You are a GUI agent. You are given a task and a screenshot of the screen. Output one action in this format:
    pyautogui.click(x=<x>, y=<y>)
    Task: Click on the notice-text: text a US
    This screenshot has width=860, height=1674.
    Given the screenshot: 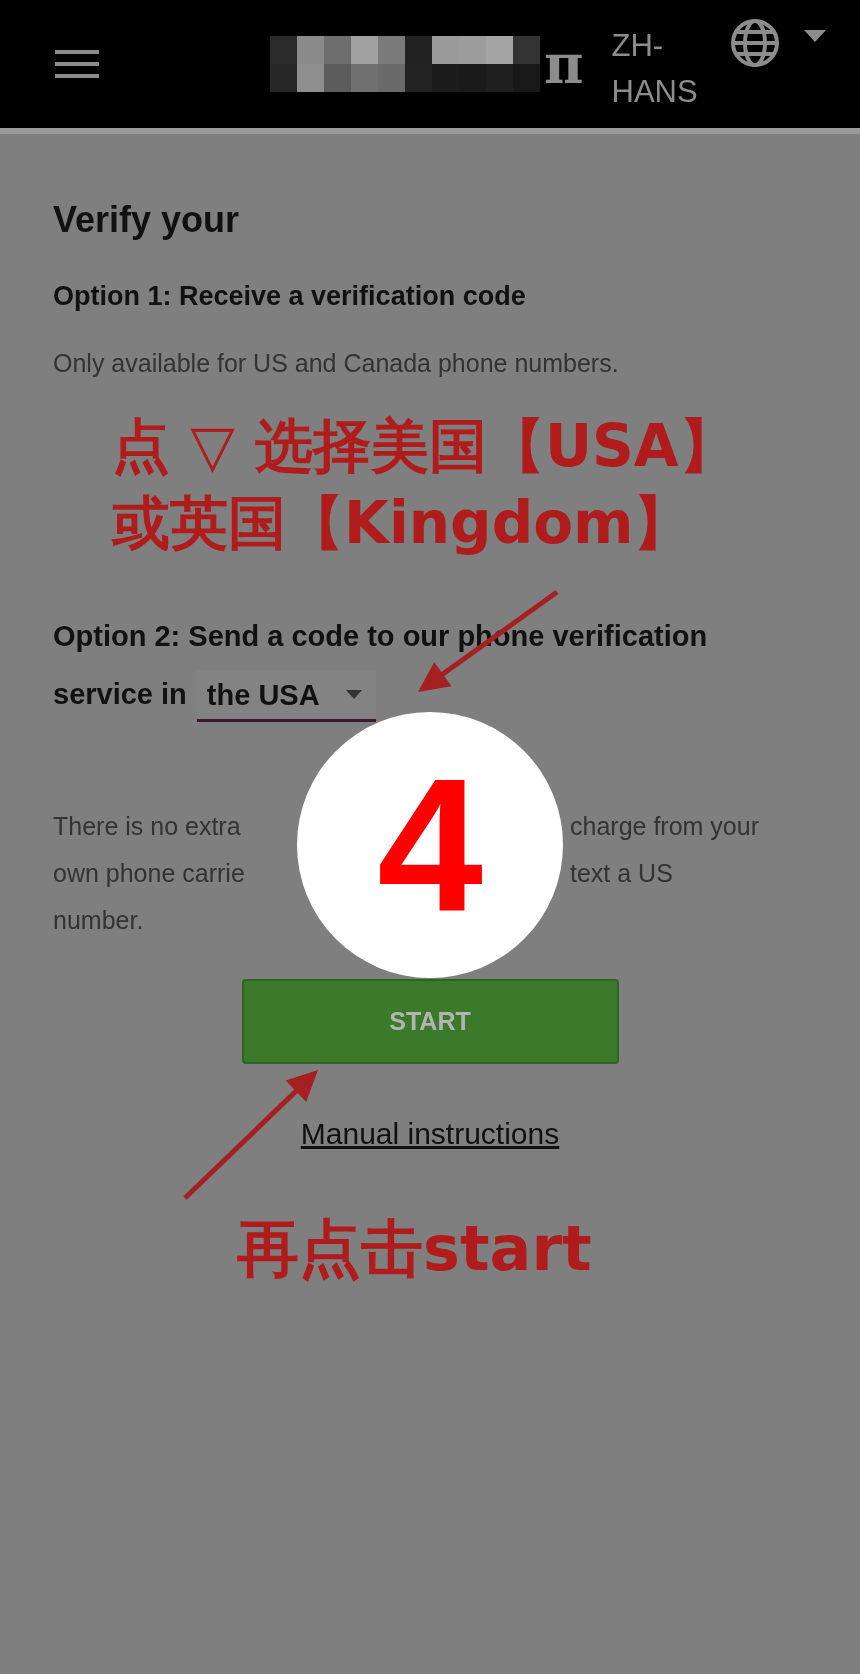 What is the action you would take?
    pyautogui.click(x=622, y=873)
    